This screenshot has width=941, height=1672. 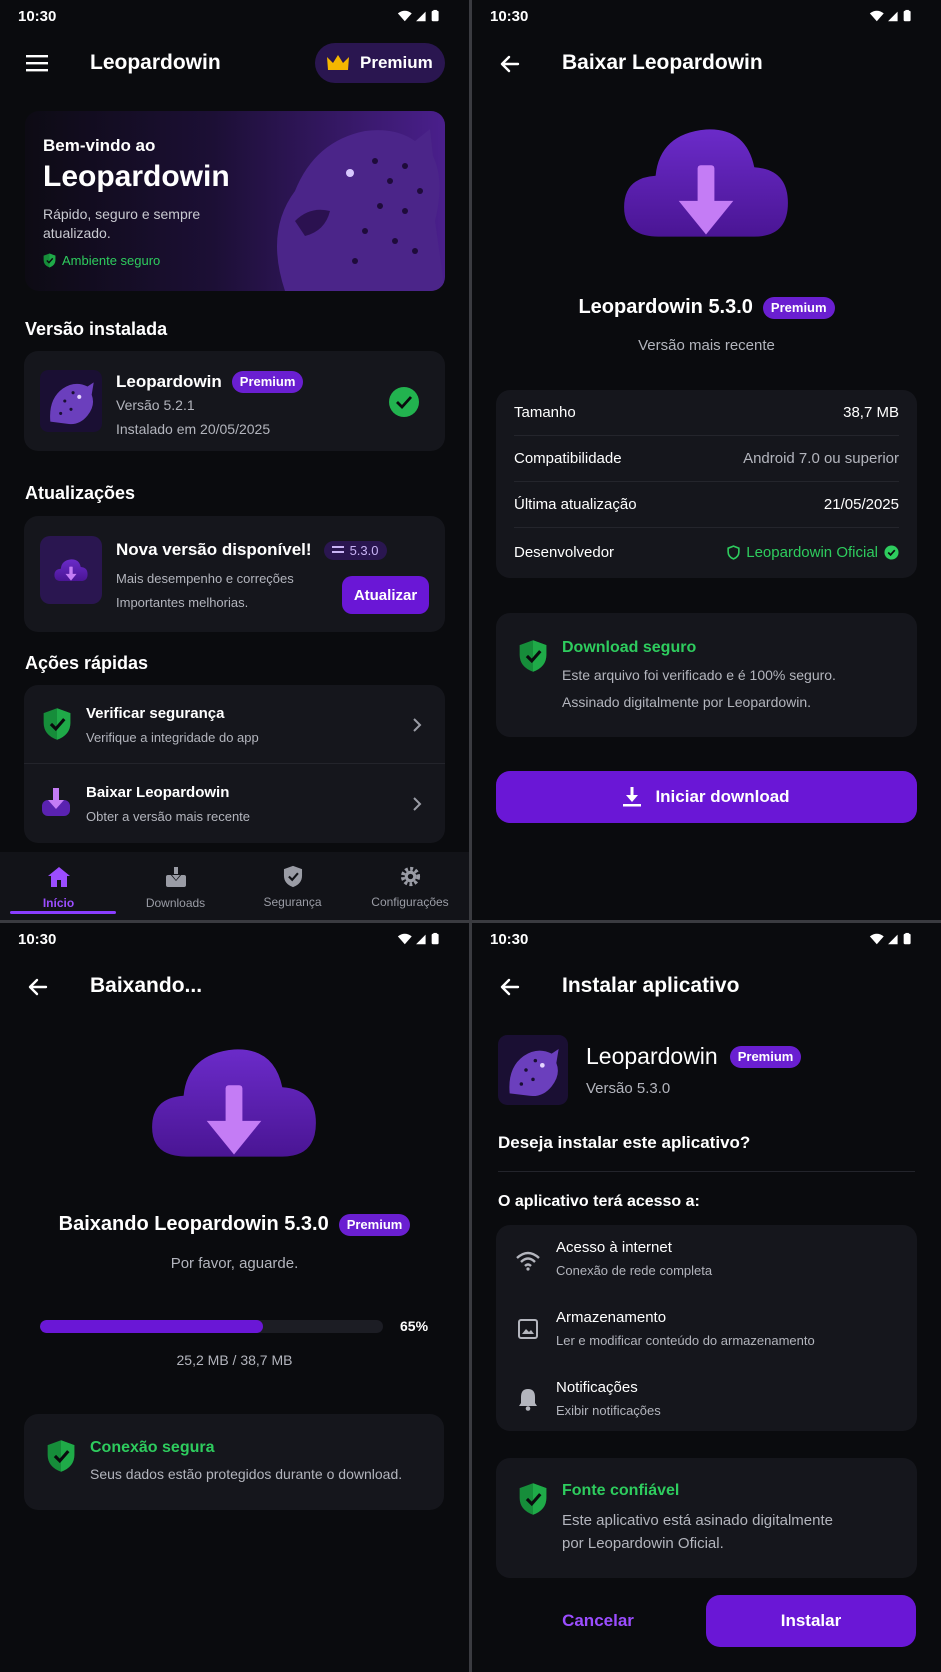 What do you see at coordinates (564, 552) in the screenshot?
I see `detail-label: Desenvolvedor` at bounding box center [564, 552].